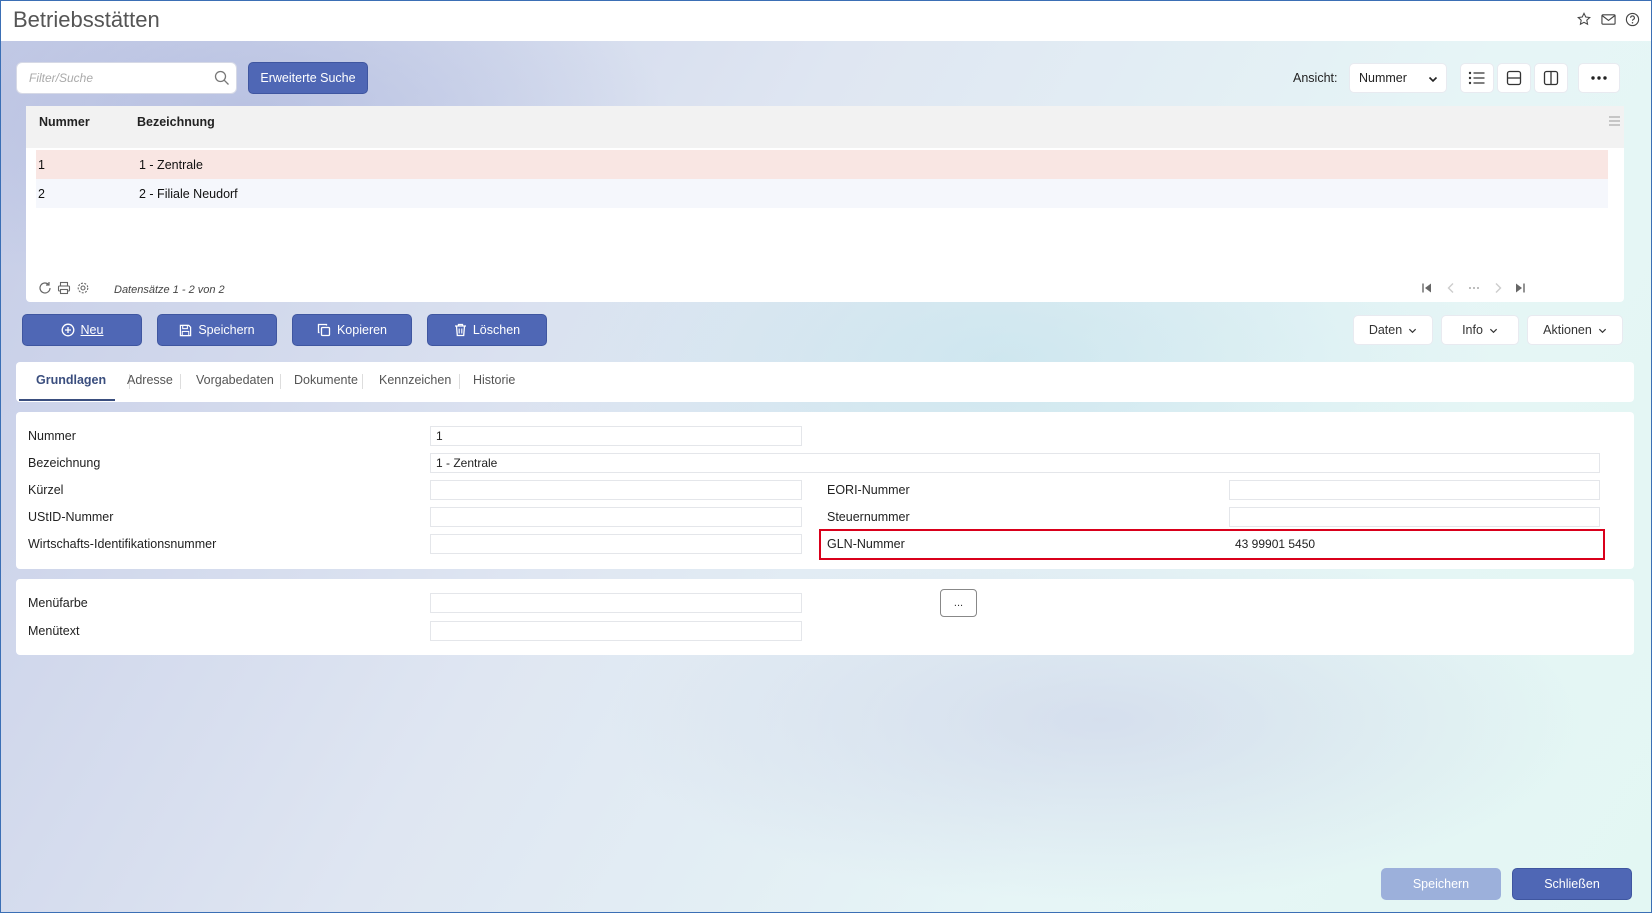 The image size is (1652, 913). Describe the element at coordinates (460, 330) in the screenshot. I see `trash-icon` at that location.